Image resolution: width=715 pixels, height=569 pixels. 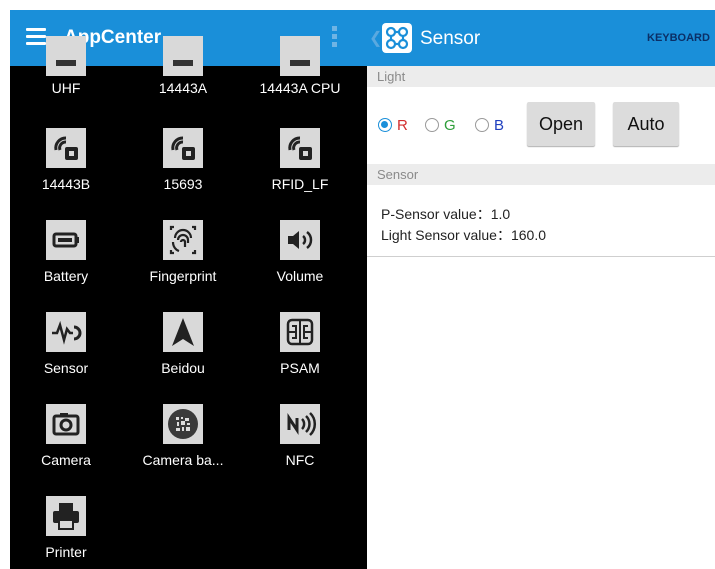 I want to click on radio-r-label: R, so click(x=402, y=125).